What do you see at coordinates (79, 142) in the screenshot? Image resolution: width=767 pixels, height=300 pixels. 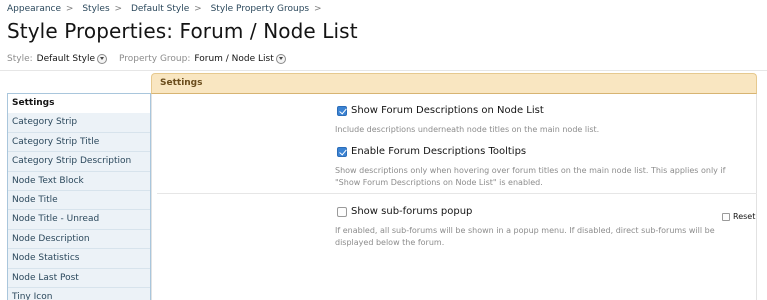 I see `sidebar-item-category-strip-title: Category Strip Title` at bounding box center [79, 142].